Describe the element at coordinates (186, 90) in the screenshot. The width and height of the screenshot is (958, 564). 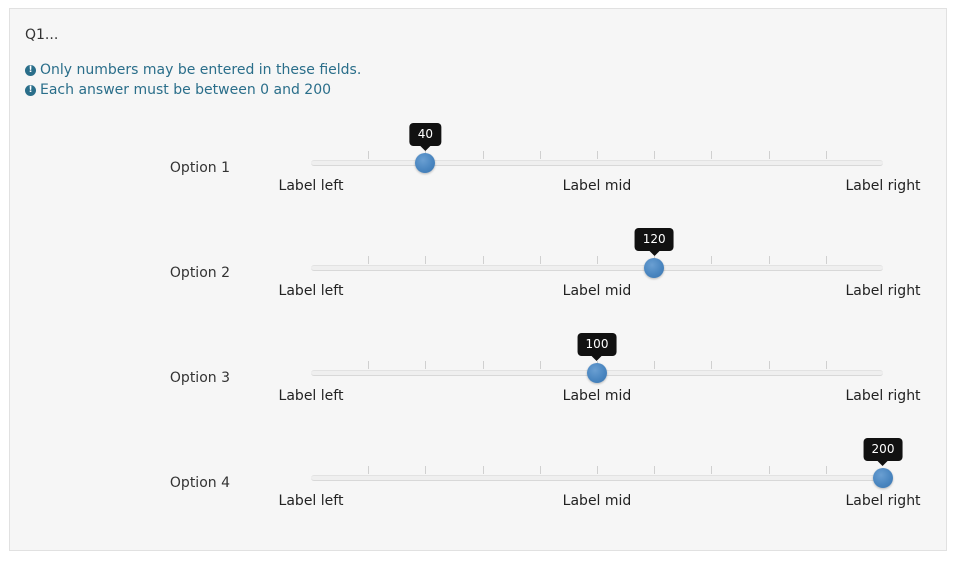
I see `tip-text: Each answer must be between 0 and 200` at that location.